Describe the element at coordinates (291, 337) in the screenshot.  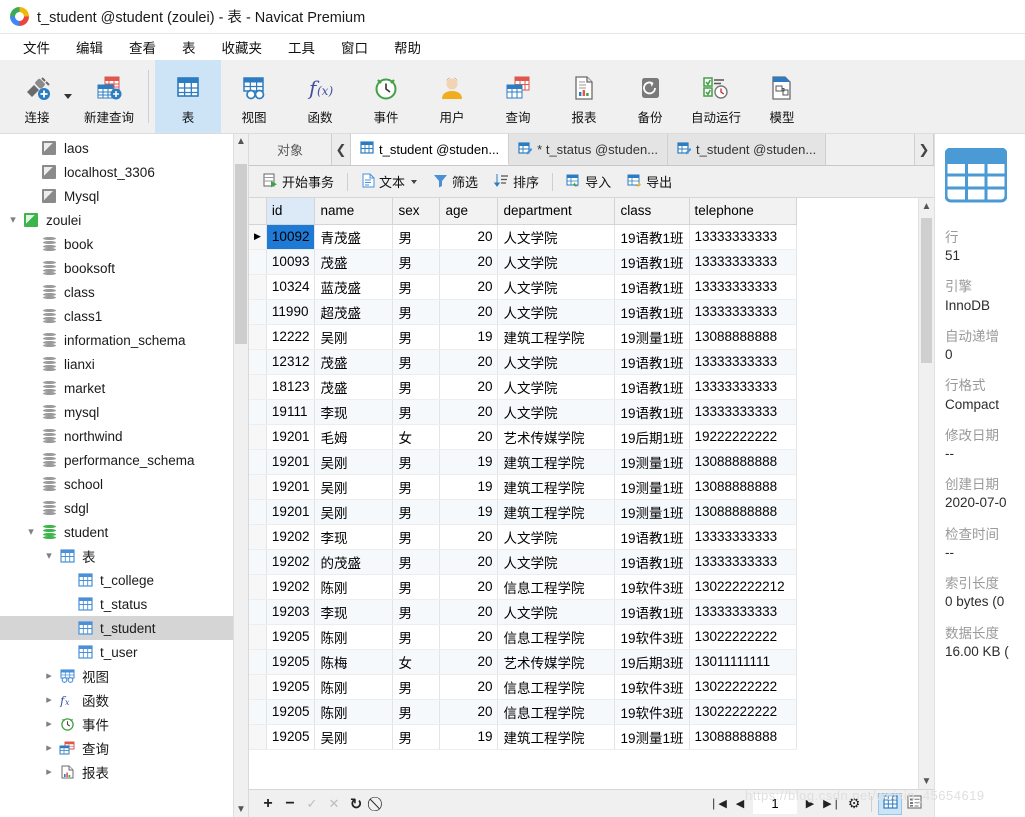
I see `cell-id: 12222` at that location.